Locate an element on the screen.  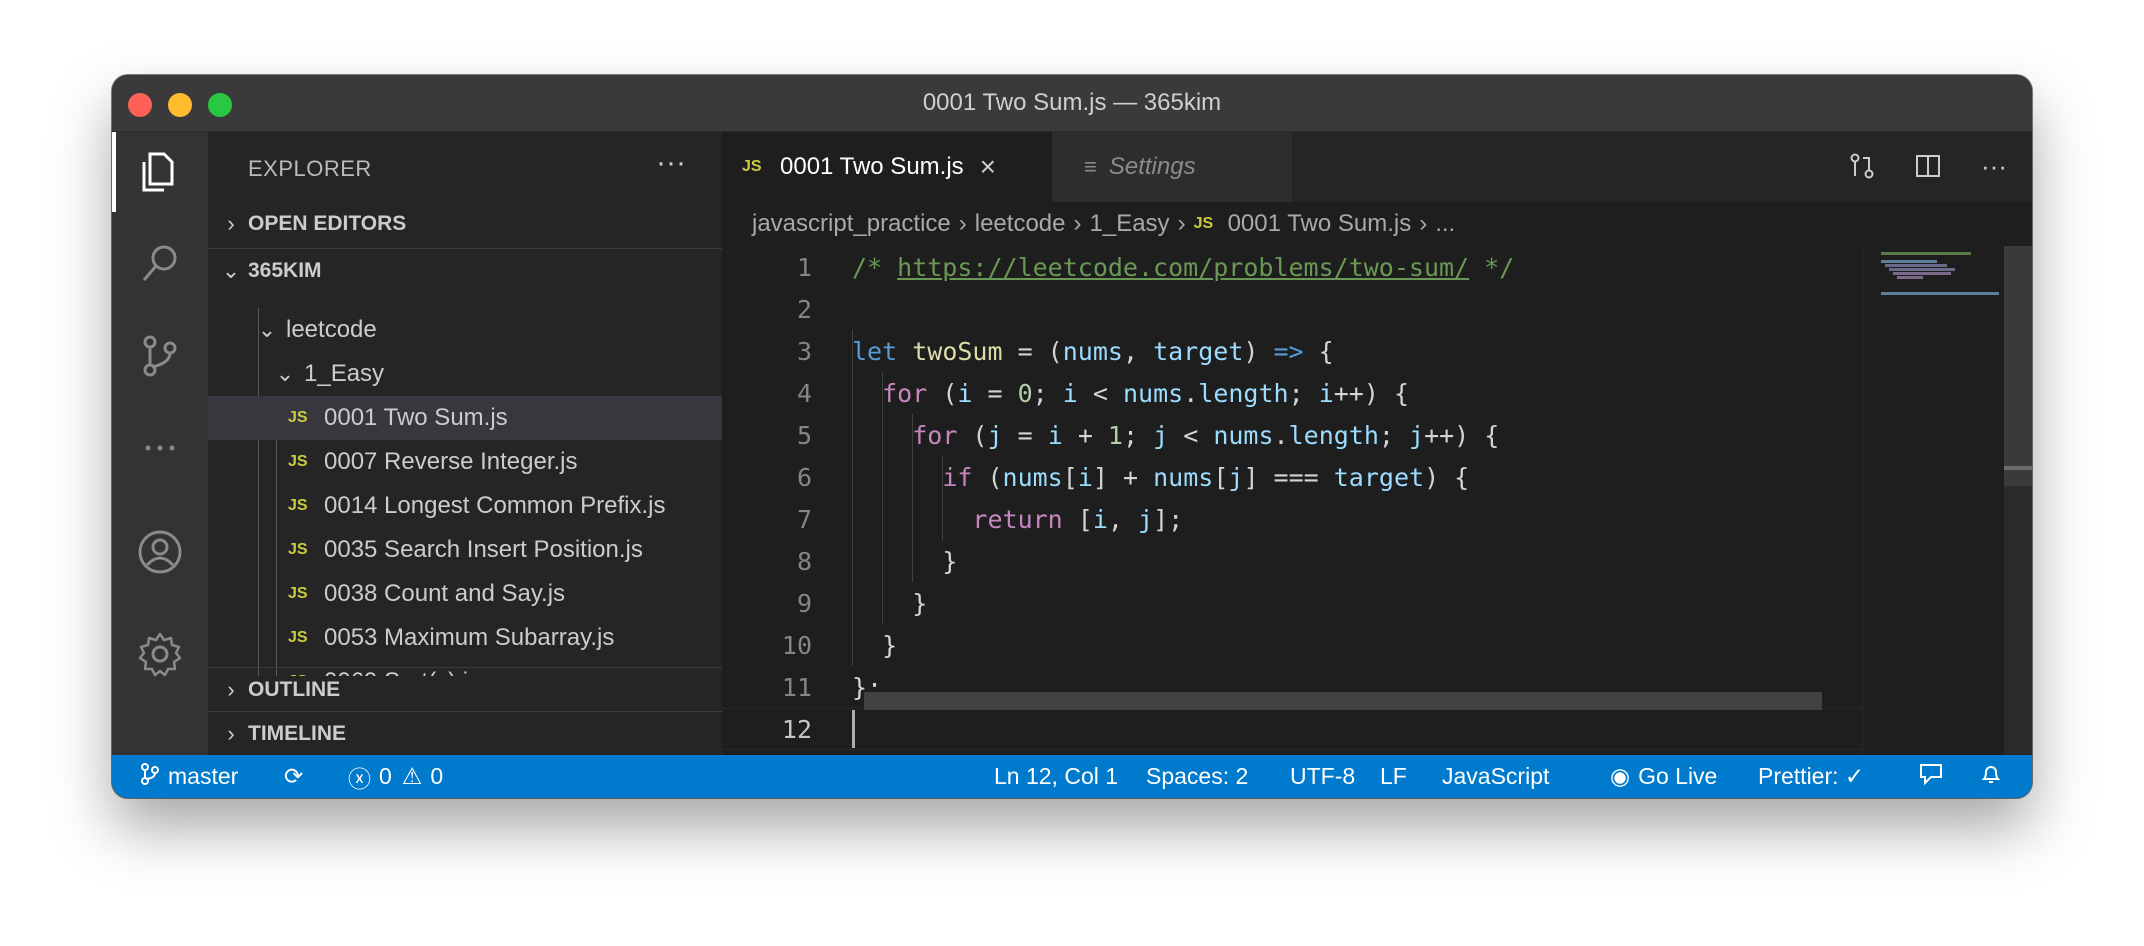
branch-status: master is located at coordinates (189, 776).